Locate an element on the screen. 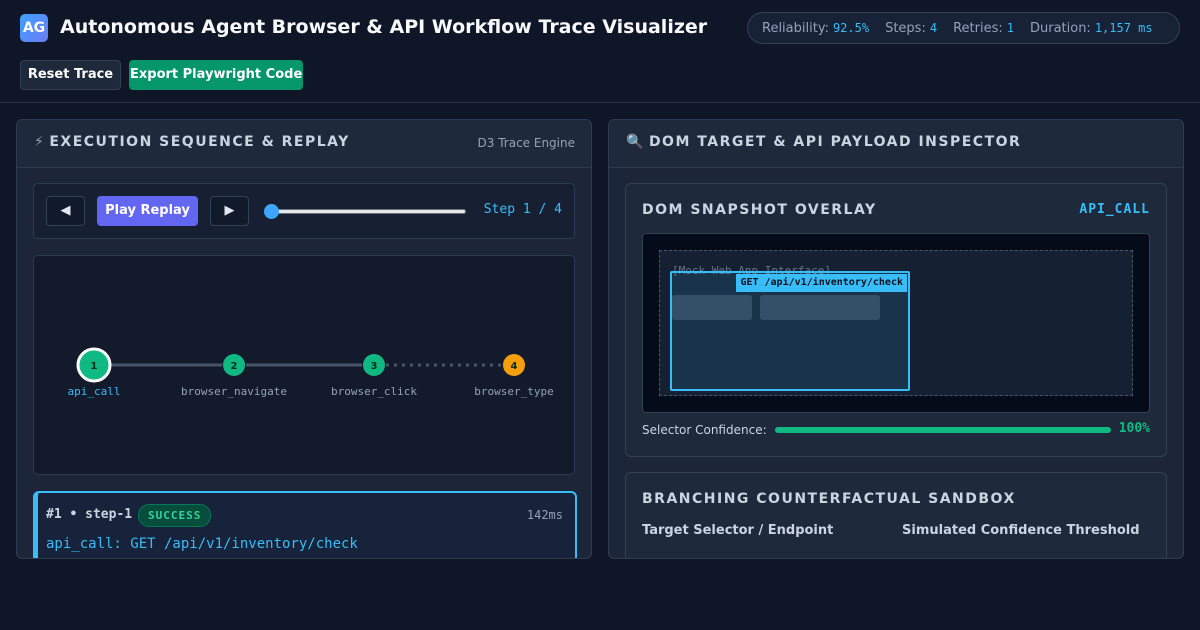 This screenshot has width=1200, height=630. panel-title: 🔍 DOM TARGET & API PAYLOAD INSPECTOR is located at coordinates (824, 142).